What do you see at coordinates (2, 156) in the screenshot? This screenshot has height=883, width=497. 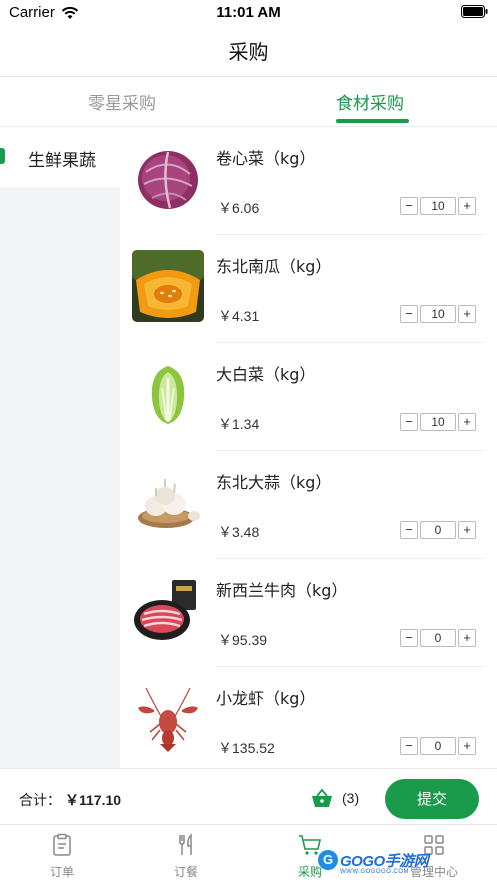 I see `active-category-marker` at bounding box center [2, 156].